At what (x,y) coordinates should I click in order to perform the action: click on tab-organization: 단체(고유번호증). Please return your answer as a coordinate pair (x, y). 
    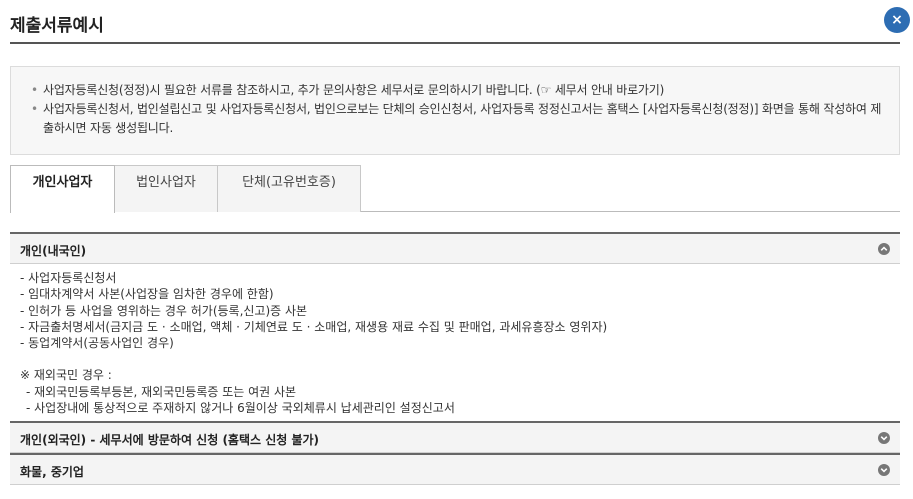
    Looking at the image, I should click on (289, 188).